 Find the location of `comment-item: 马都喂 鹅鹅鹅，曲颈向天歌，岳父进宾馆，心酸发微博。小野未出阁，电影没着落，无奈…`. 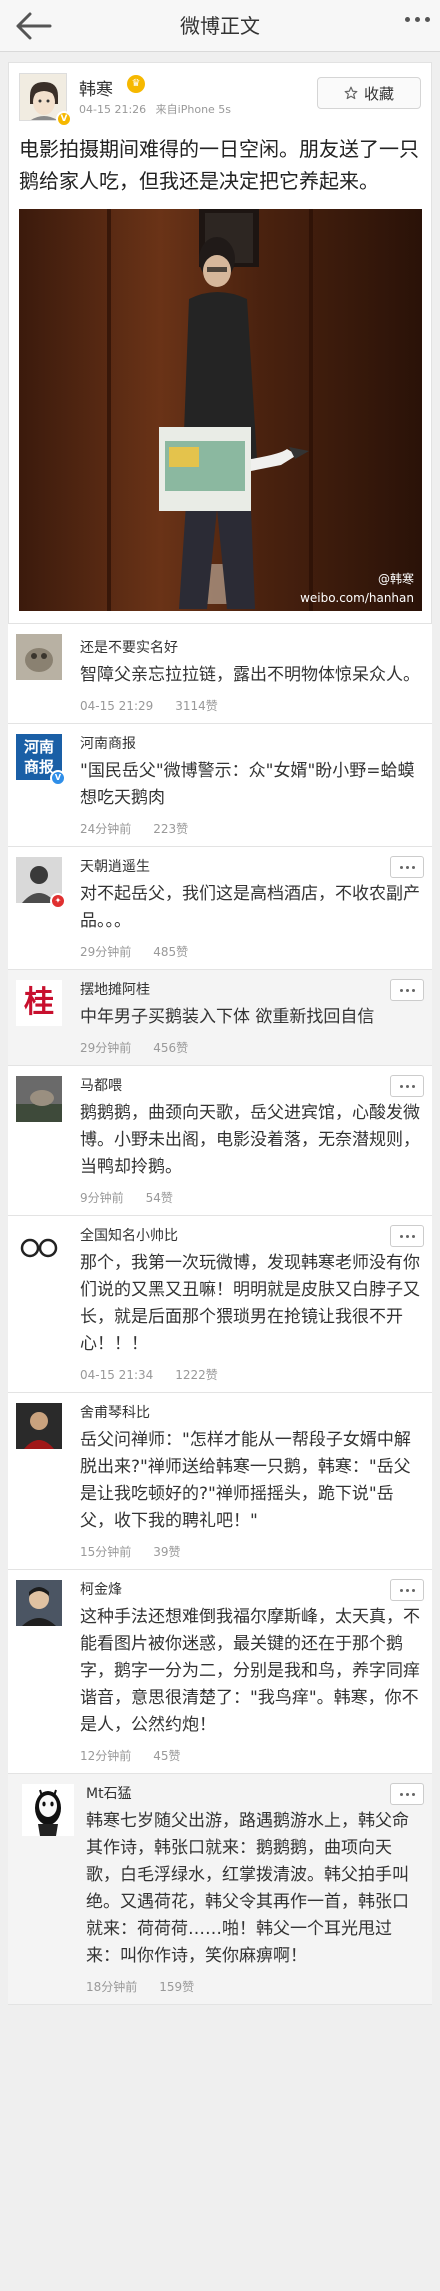

comment-item: 马都喂 鹅鹅鹅，曲颈向天歌，岳父进宾馆，心酸发微博。小野未出阁，电影没着落，无奈… is located at coordinates (220, 1141).